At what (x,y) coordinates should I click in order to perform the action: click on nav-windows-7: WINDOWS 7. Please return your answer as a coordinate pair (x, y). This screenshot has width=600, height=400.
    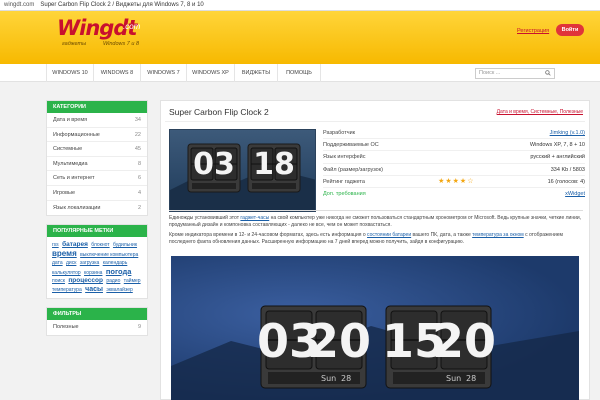
    Looking at the image, I should click on (164, 73).